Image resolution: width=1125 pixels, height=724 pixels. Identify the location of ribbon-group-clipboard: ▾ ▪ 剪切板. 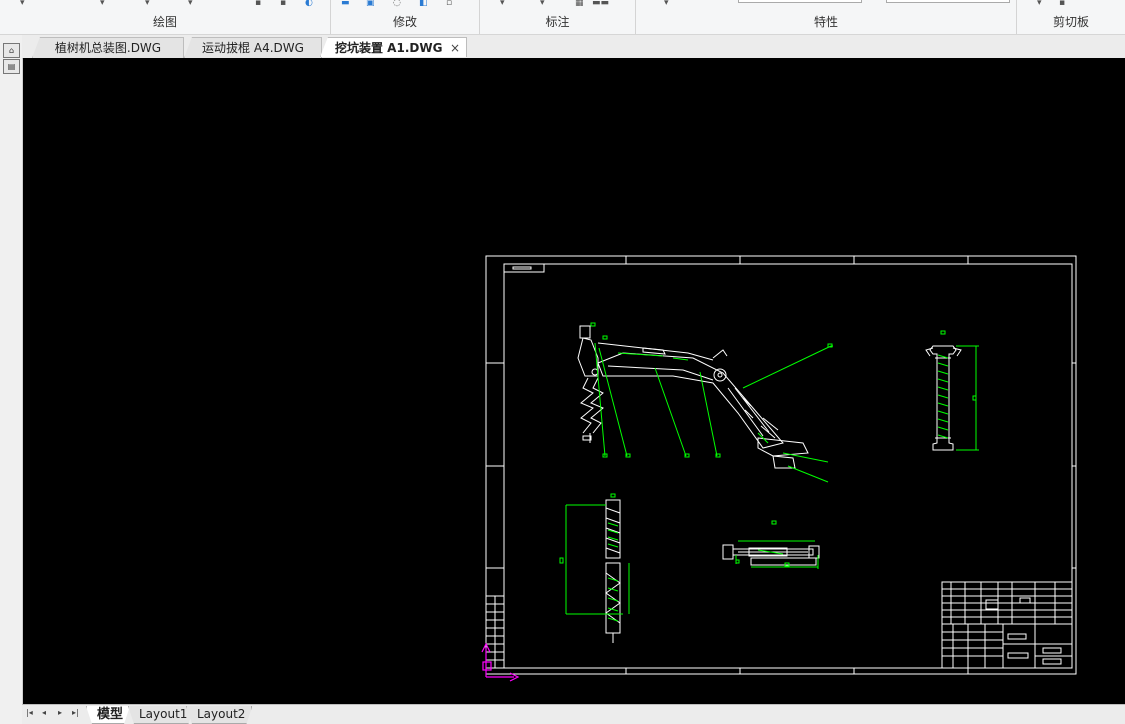
(1071, 17).